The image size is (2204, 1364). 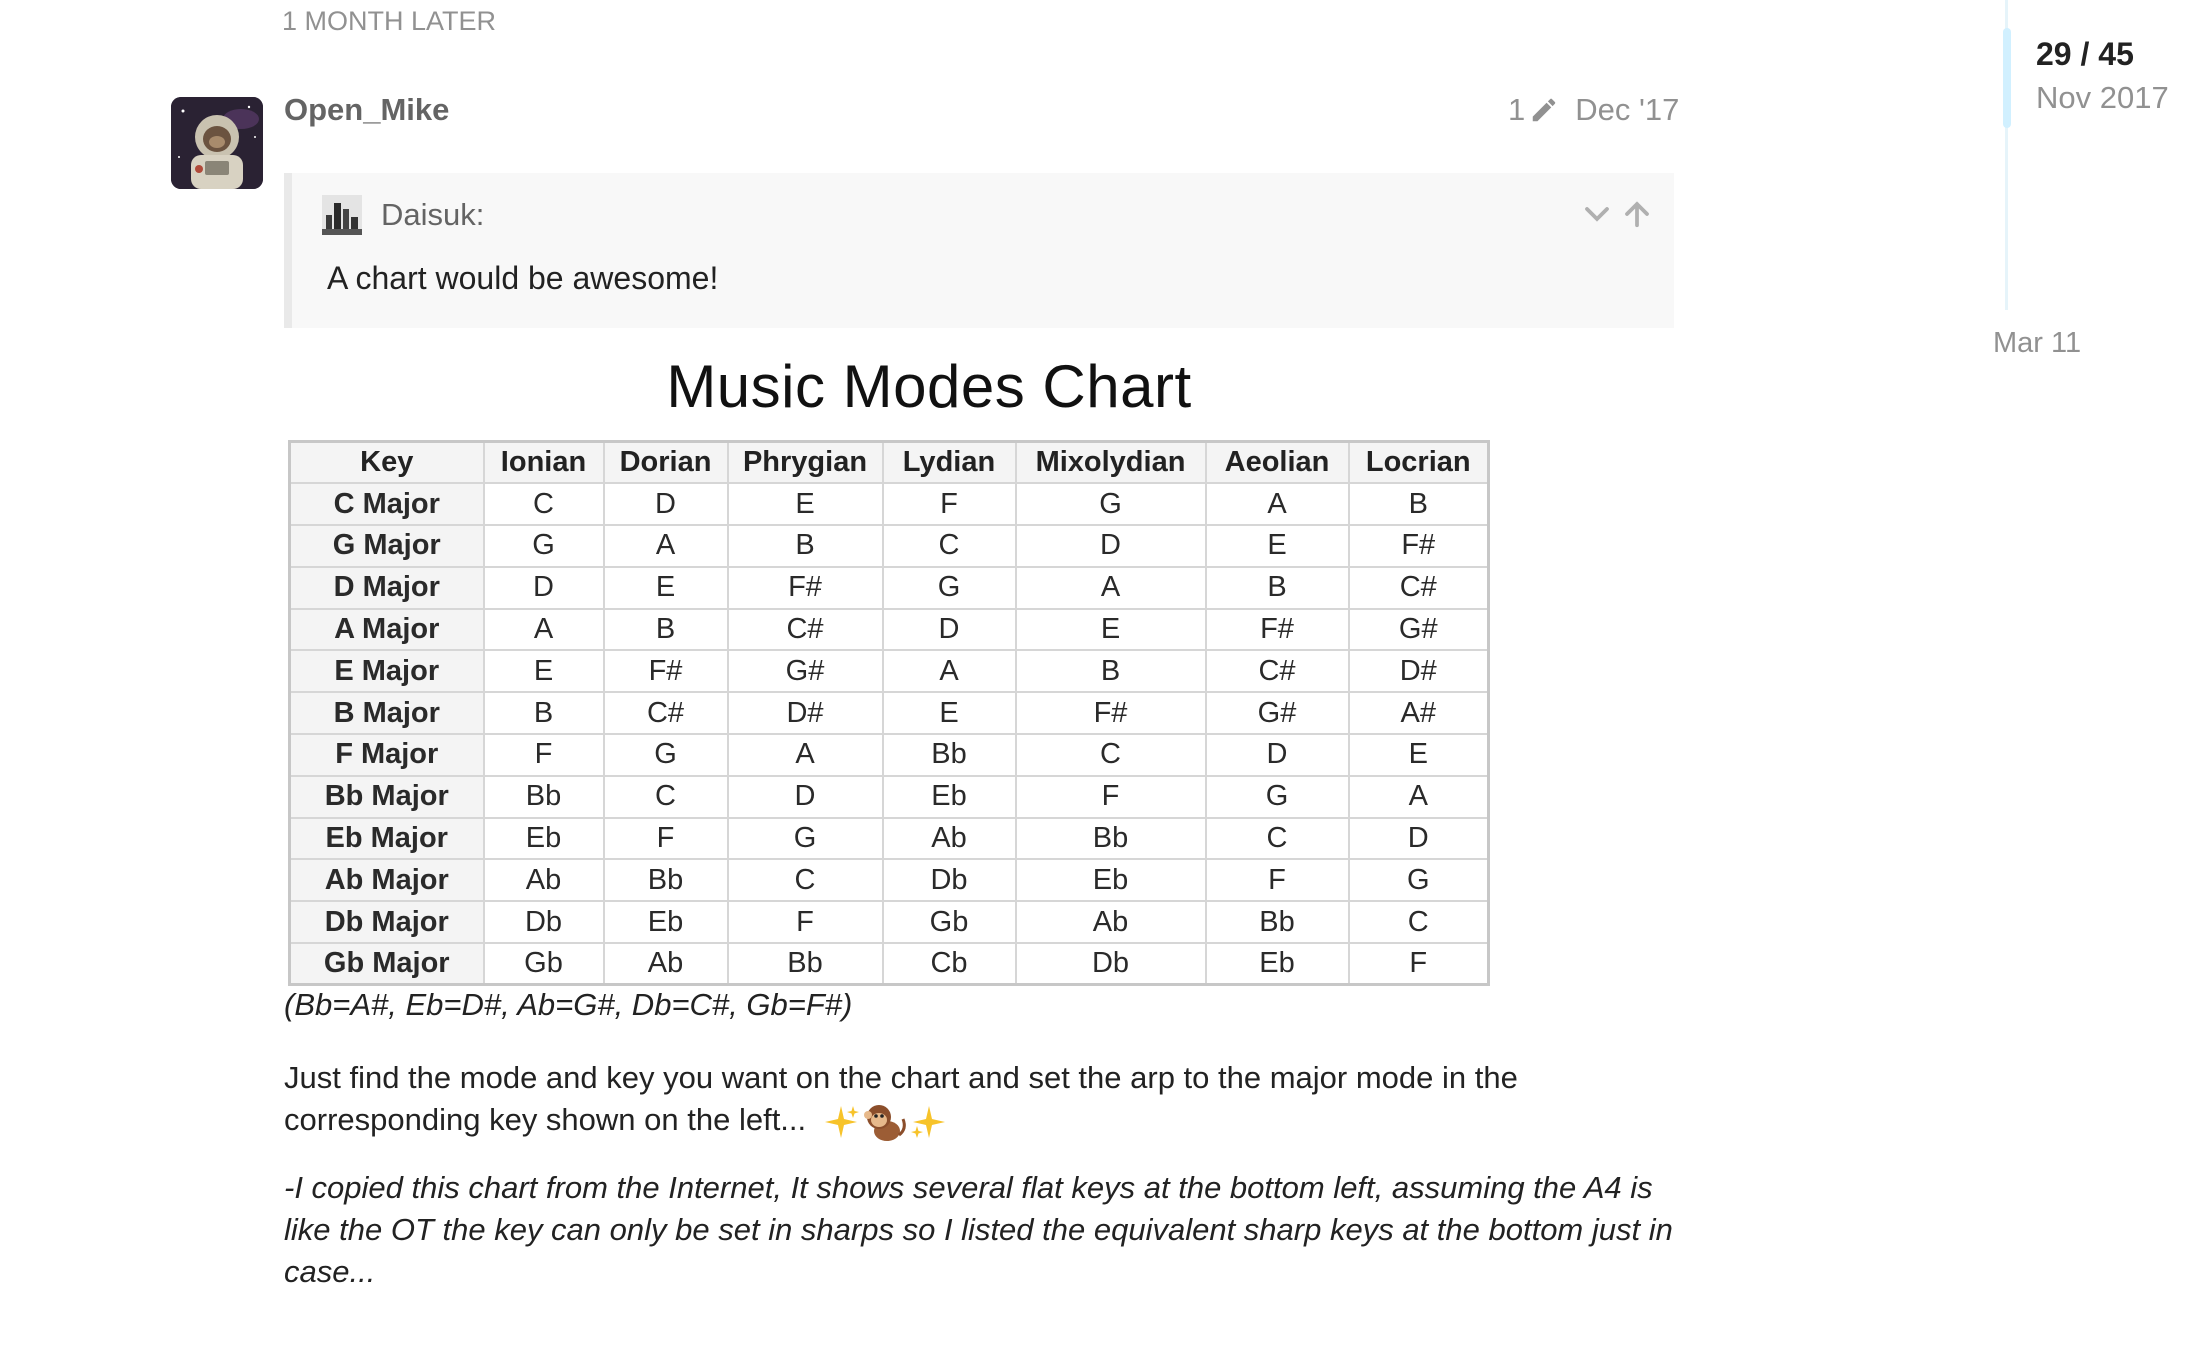 I want to click on table-key-cell: C Major, so click(x=386, y=504).